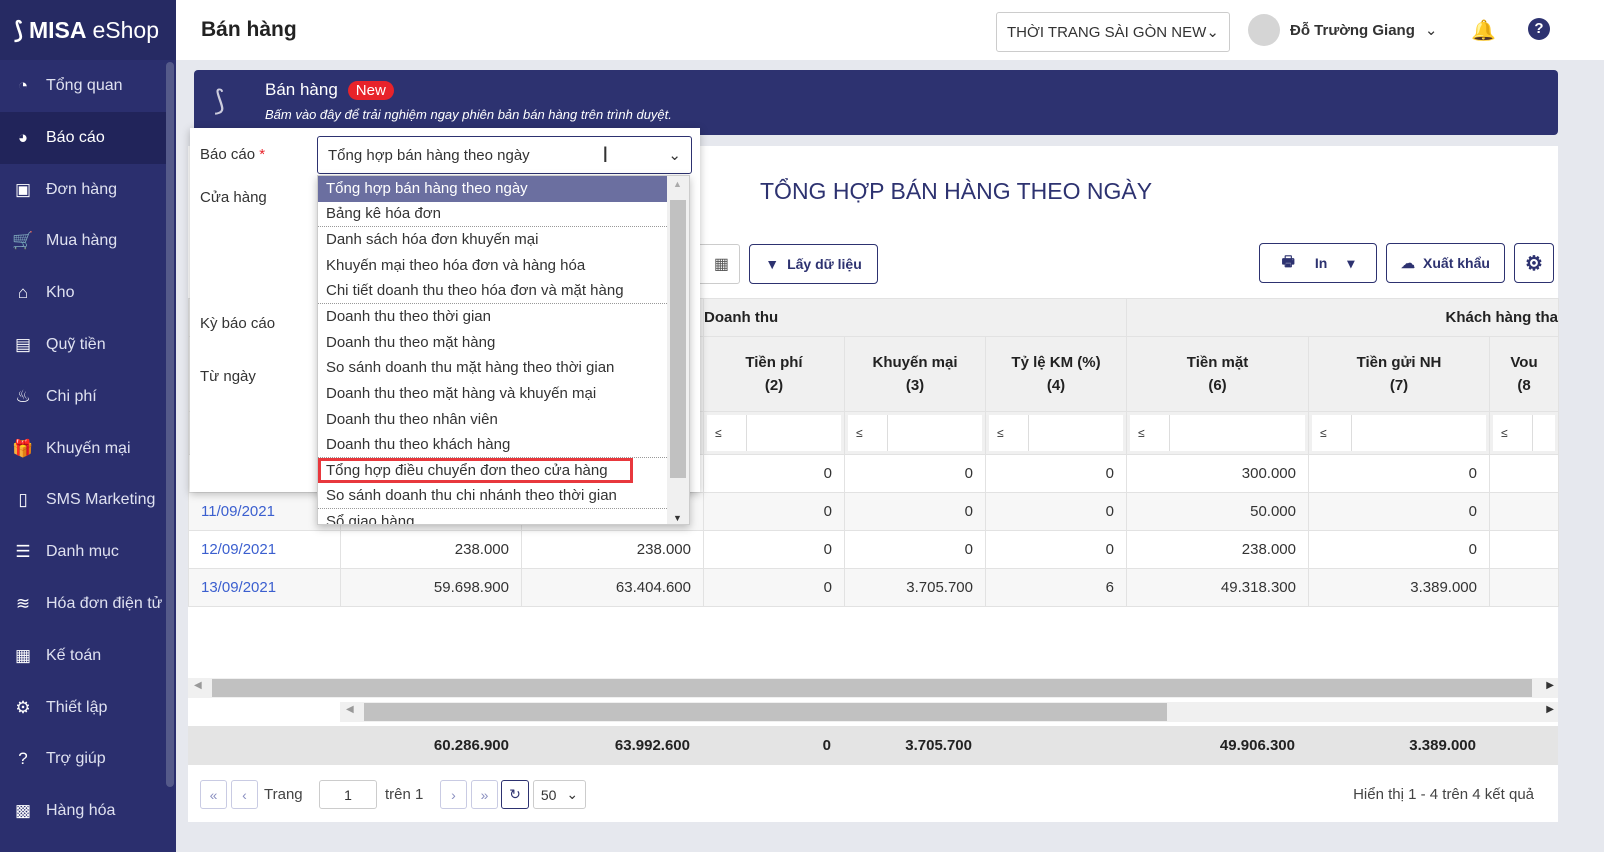 The width and height of the screenshot is (1604, 852). Describe the element at coordinates (492, 516) in the screenshot. I see `dropdown-option: Sổ giao hàng` at that location.